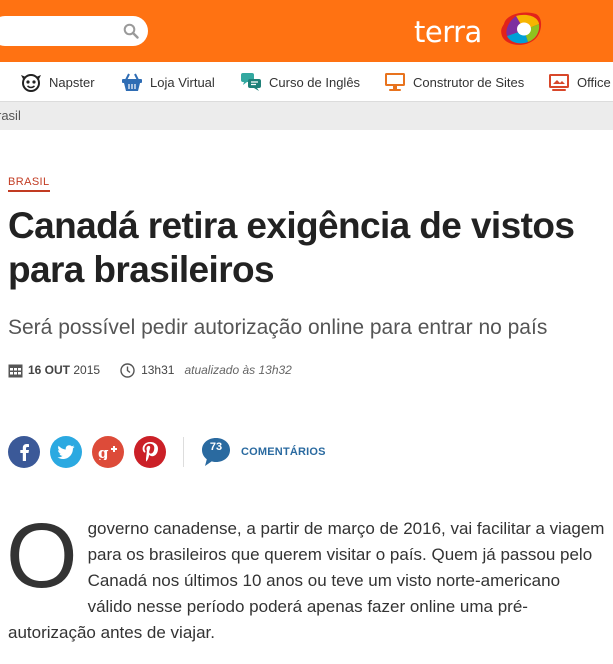  Describe the element at coordinates (132, 82) in the screenshot. I see `shopping-basket-icon` at that location.